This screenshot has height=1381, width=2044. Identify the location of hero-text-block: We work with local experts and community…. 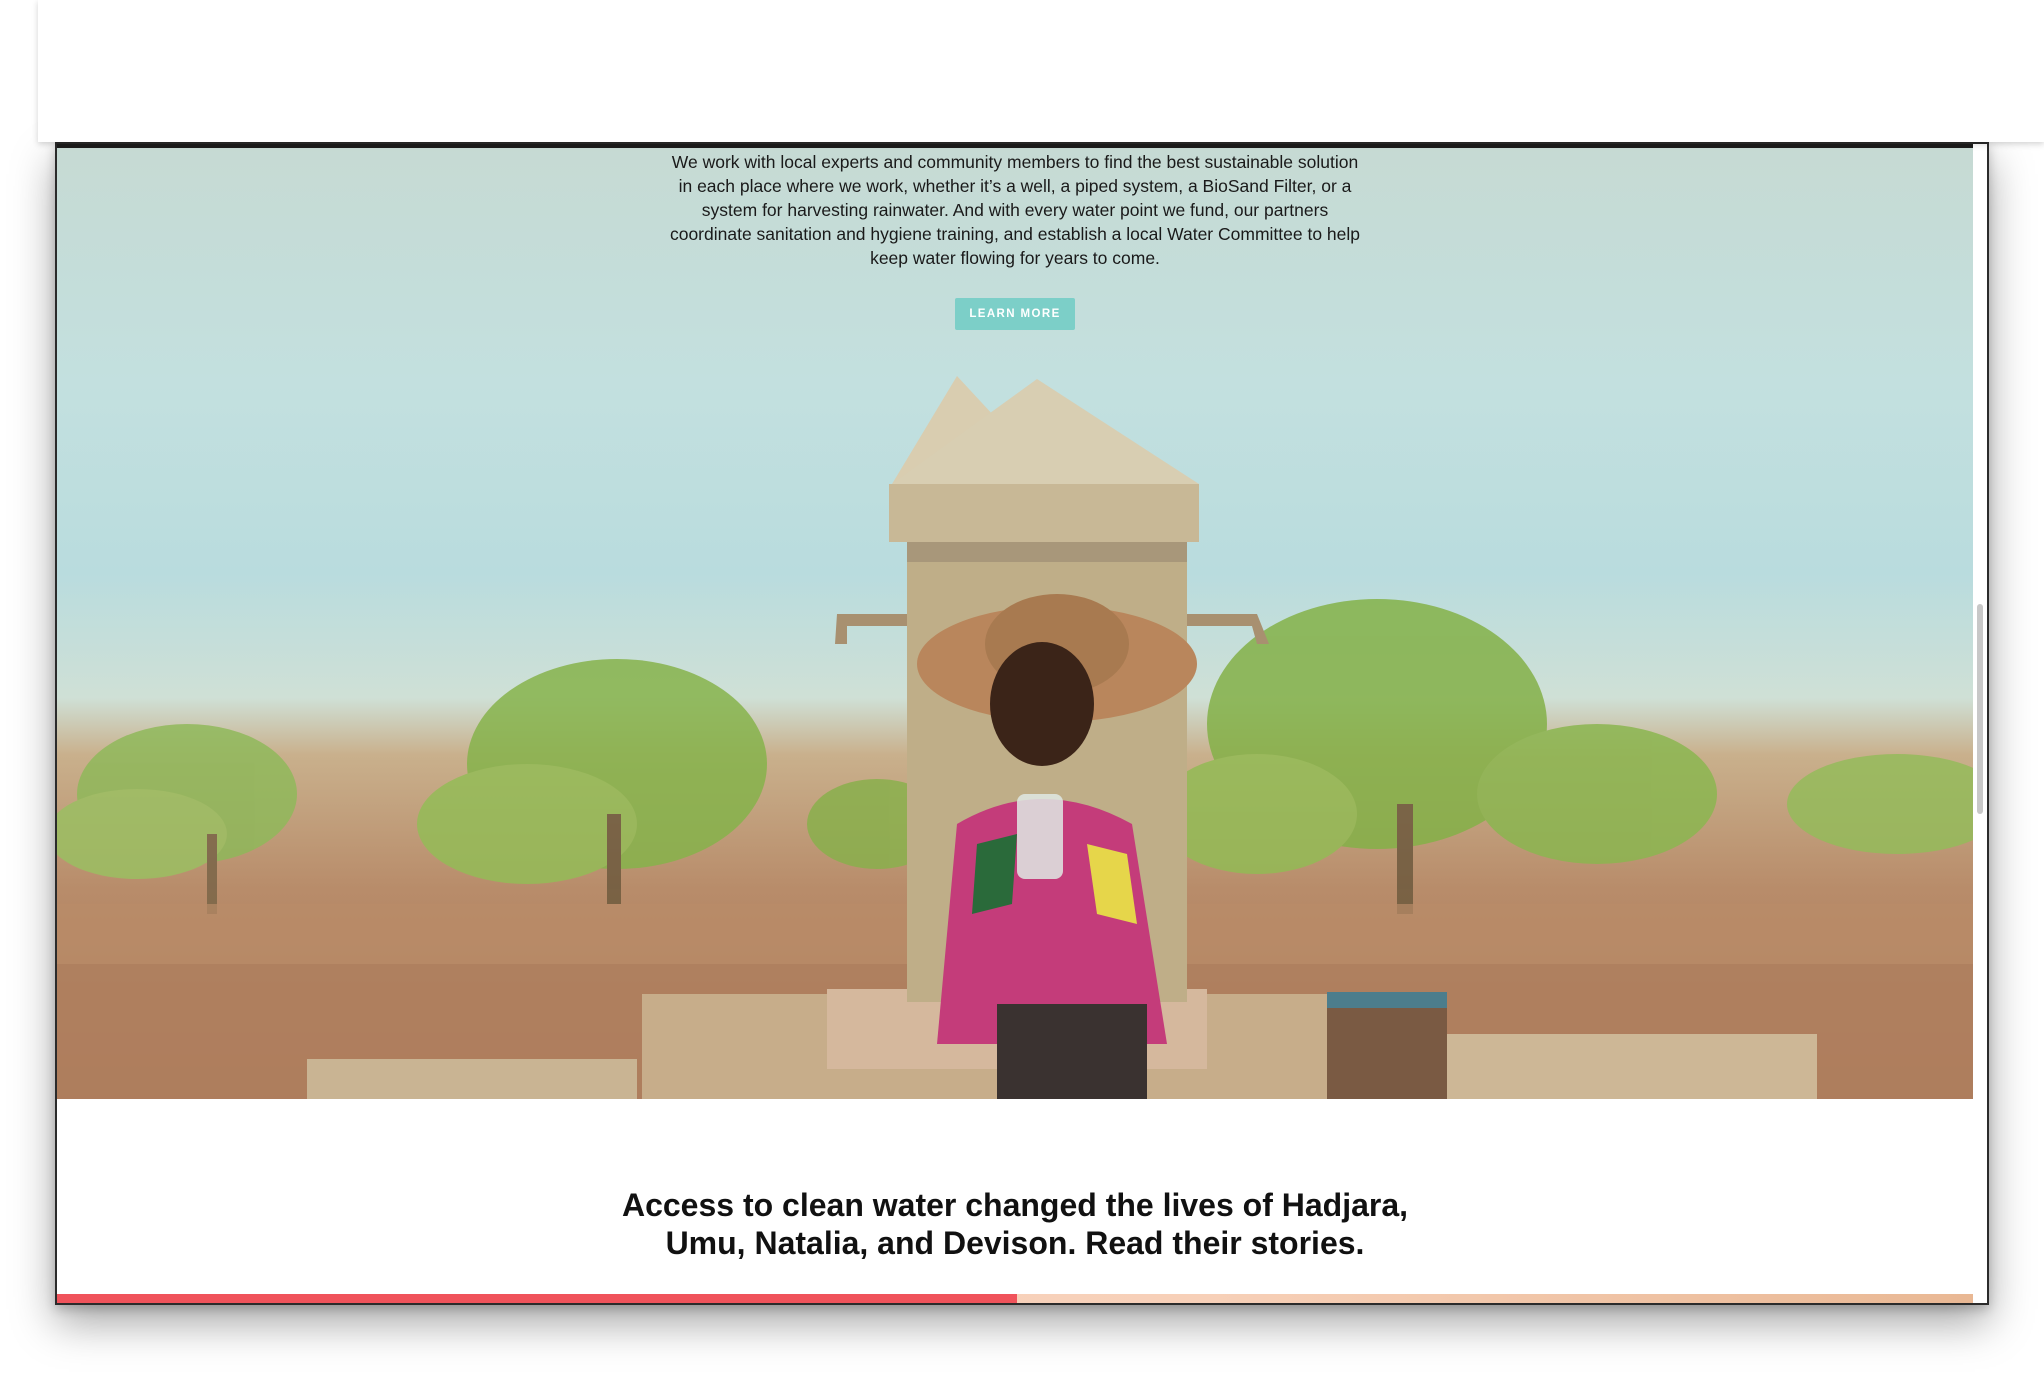
(1015, 240).